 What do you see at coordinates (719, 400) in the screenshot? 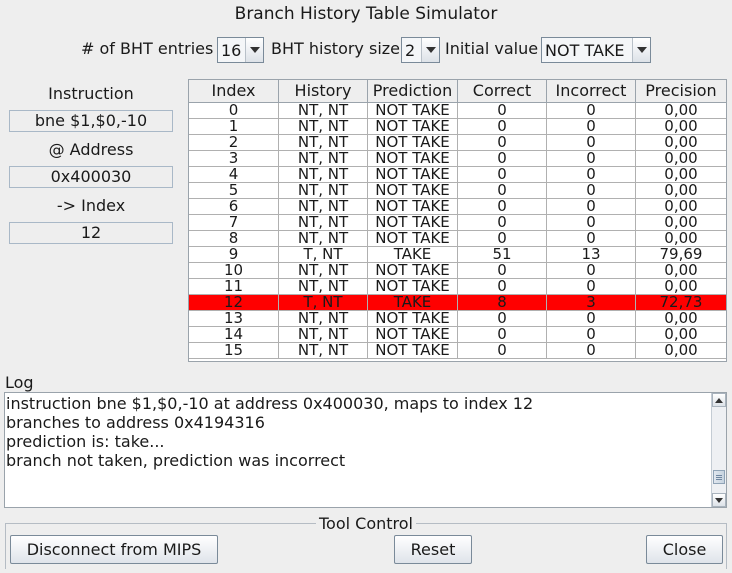
I see `arrow-up-icon` at bounding box center [719, 400].